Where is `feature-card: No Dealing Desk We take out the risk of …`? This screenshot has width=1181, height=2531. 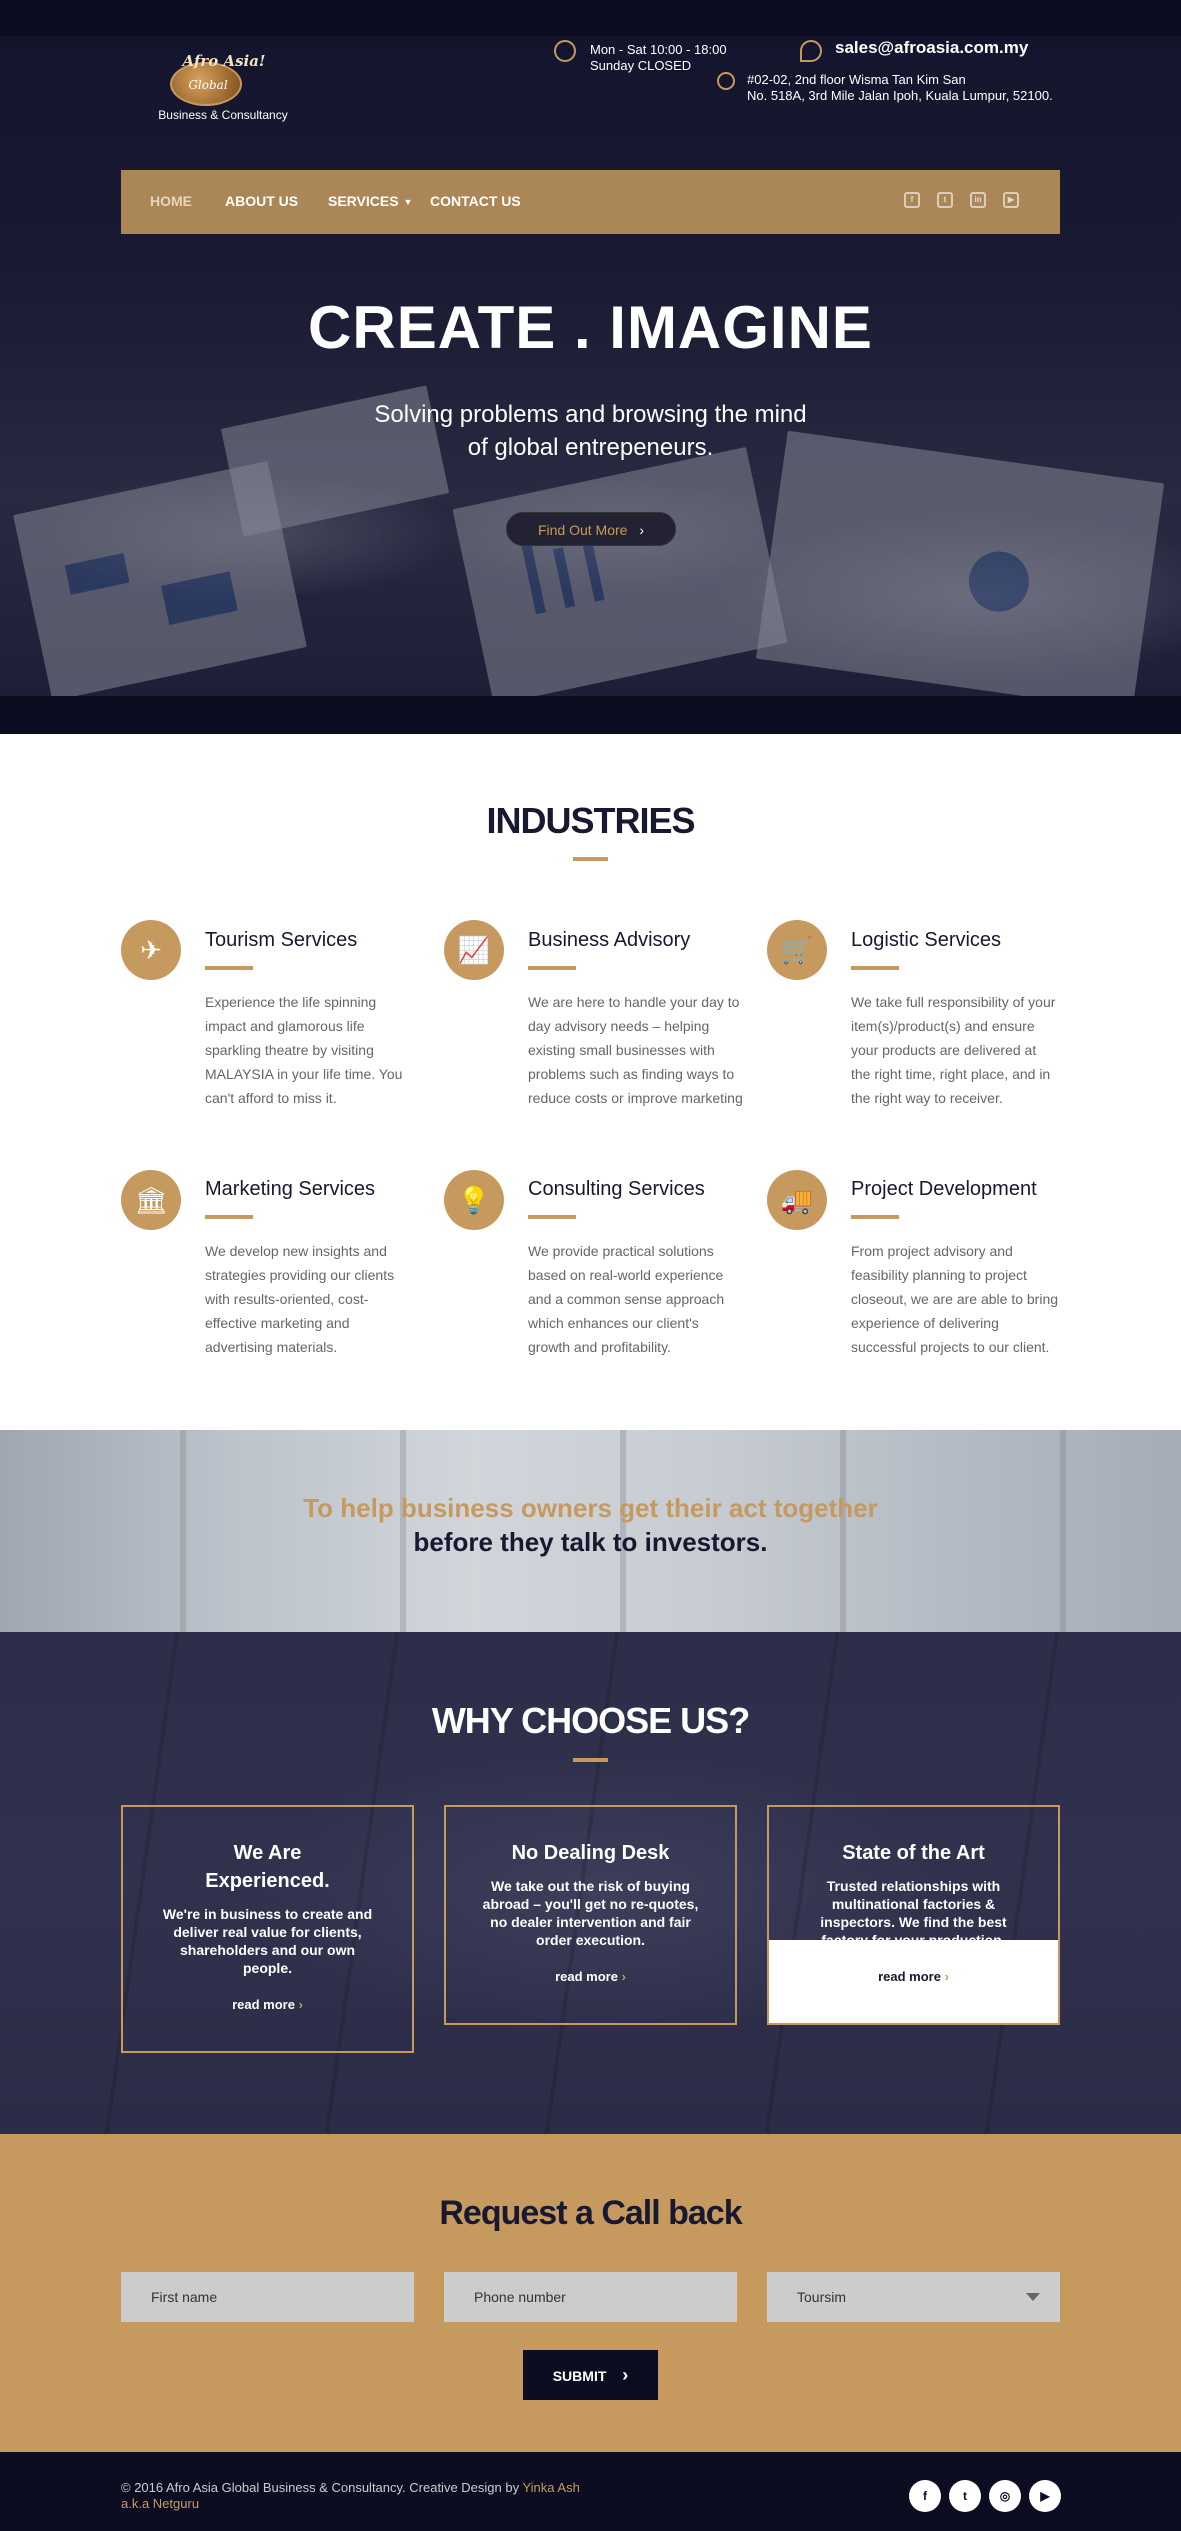 feature-card: No Dealing Desk We take out the risk of … is located at coordinates (590, 1915).